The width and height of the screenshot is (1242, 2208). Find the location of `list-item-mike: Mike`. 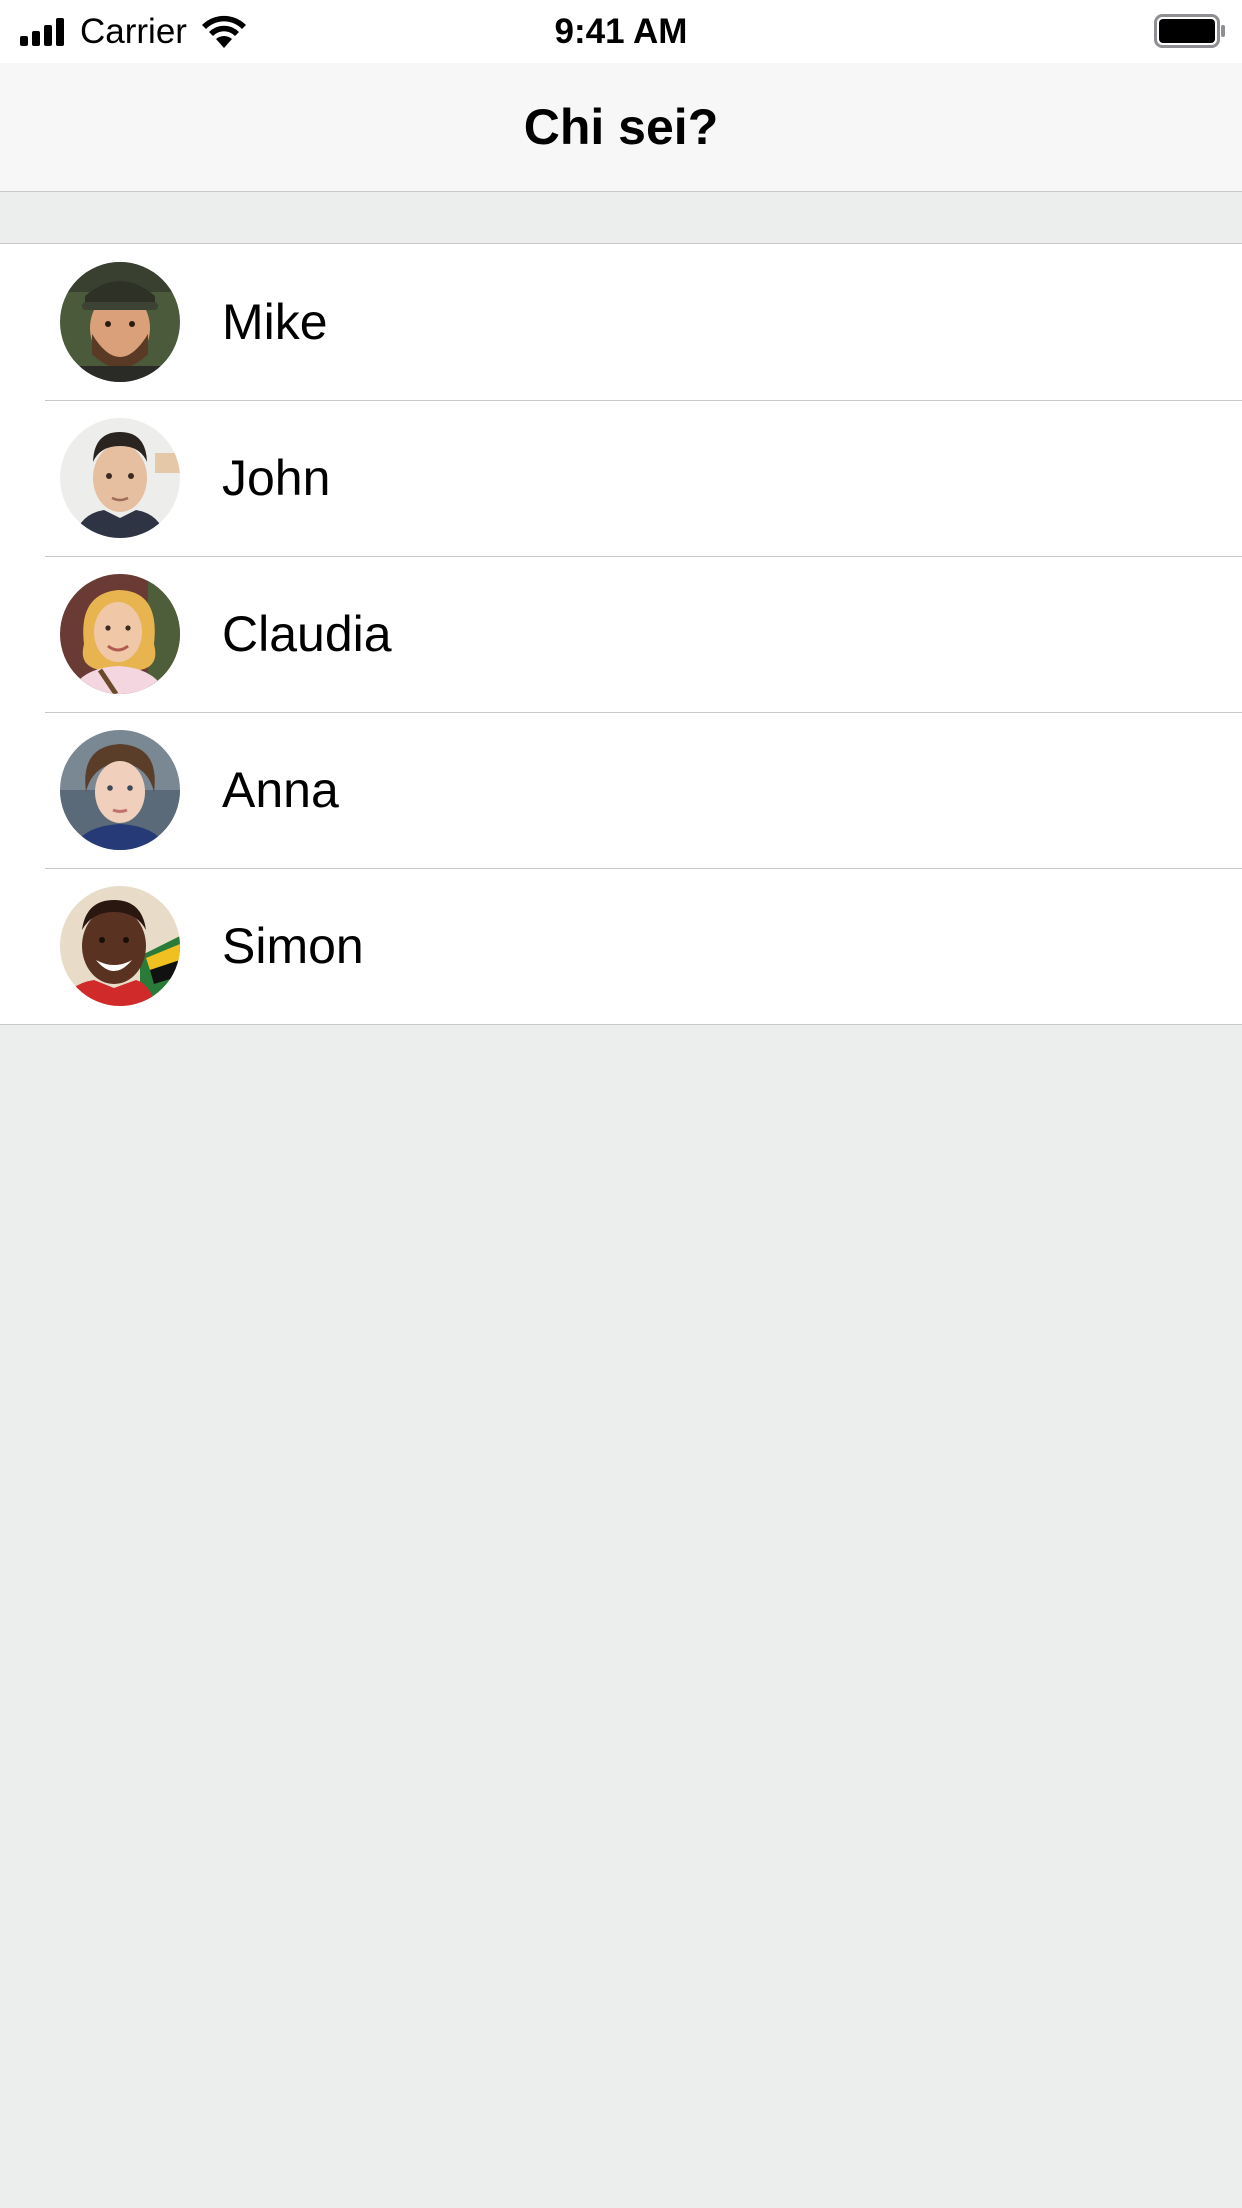

list-item-mike: Mike is located at coordinates (621, 322).